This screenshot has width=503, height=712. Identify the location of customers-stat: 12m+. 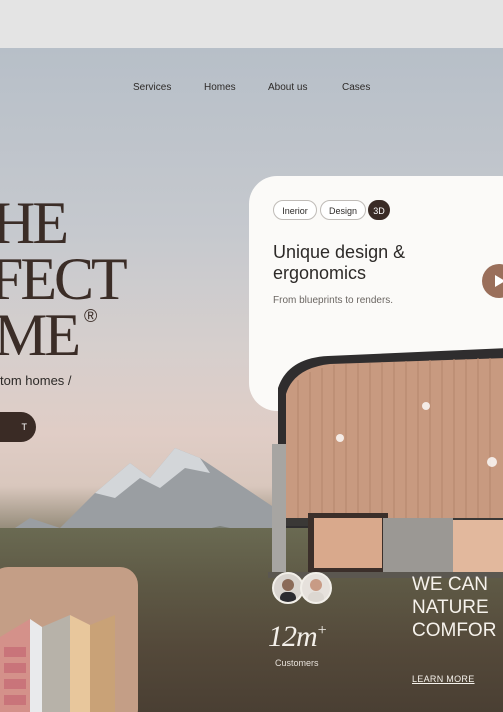
(298, 637).